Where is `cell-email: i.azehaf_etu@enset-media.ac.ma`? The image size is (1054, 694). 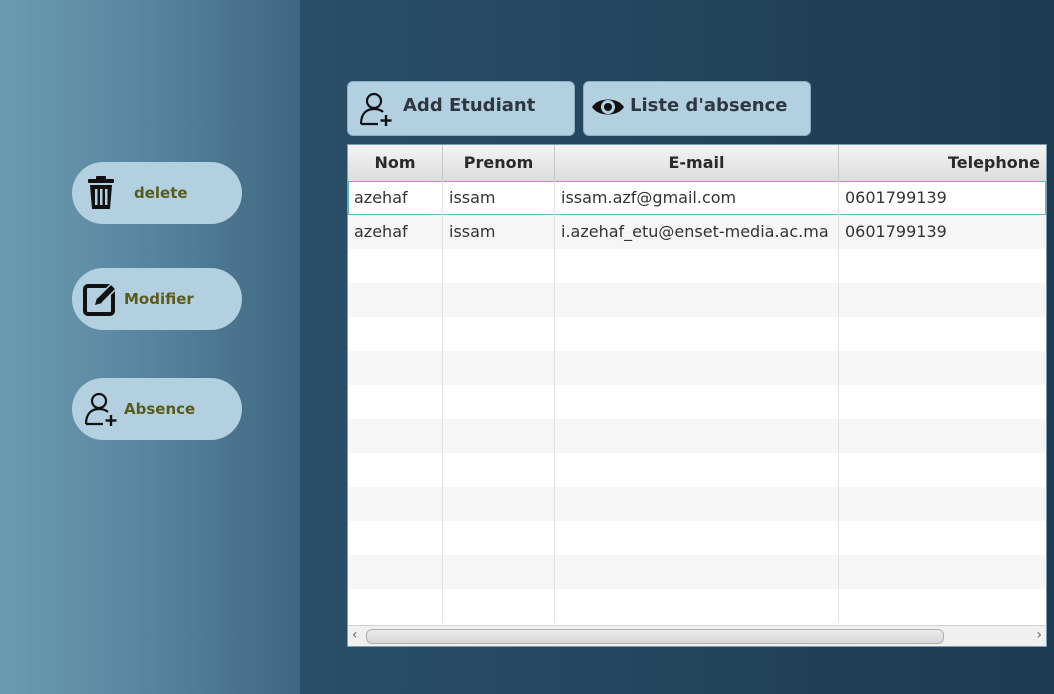 cell-email: i.azehaf_etu@enset-media.ac.ma is located at coordinates (697, 232).